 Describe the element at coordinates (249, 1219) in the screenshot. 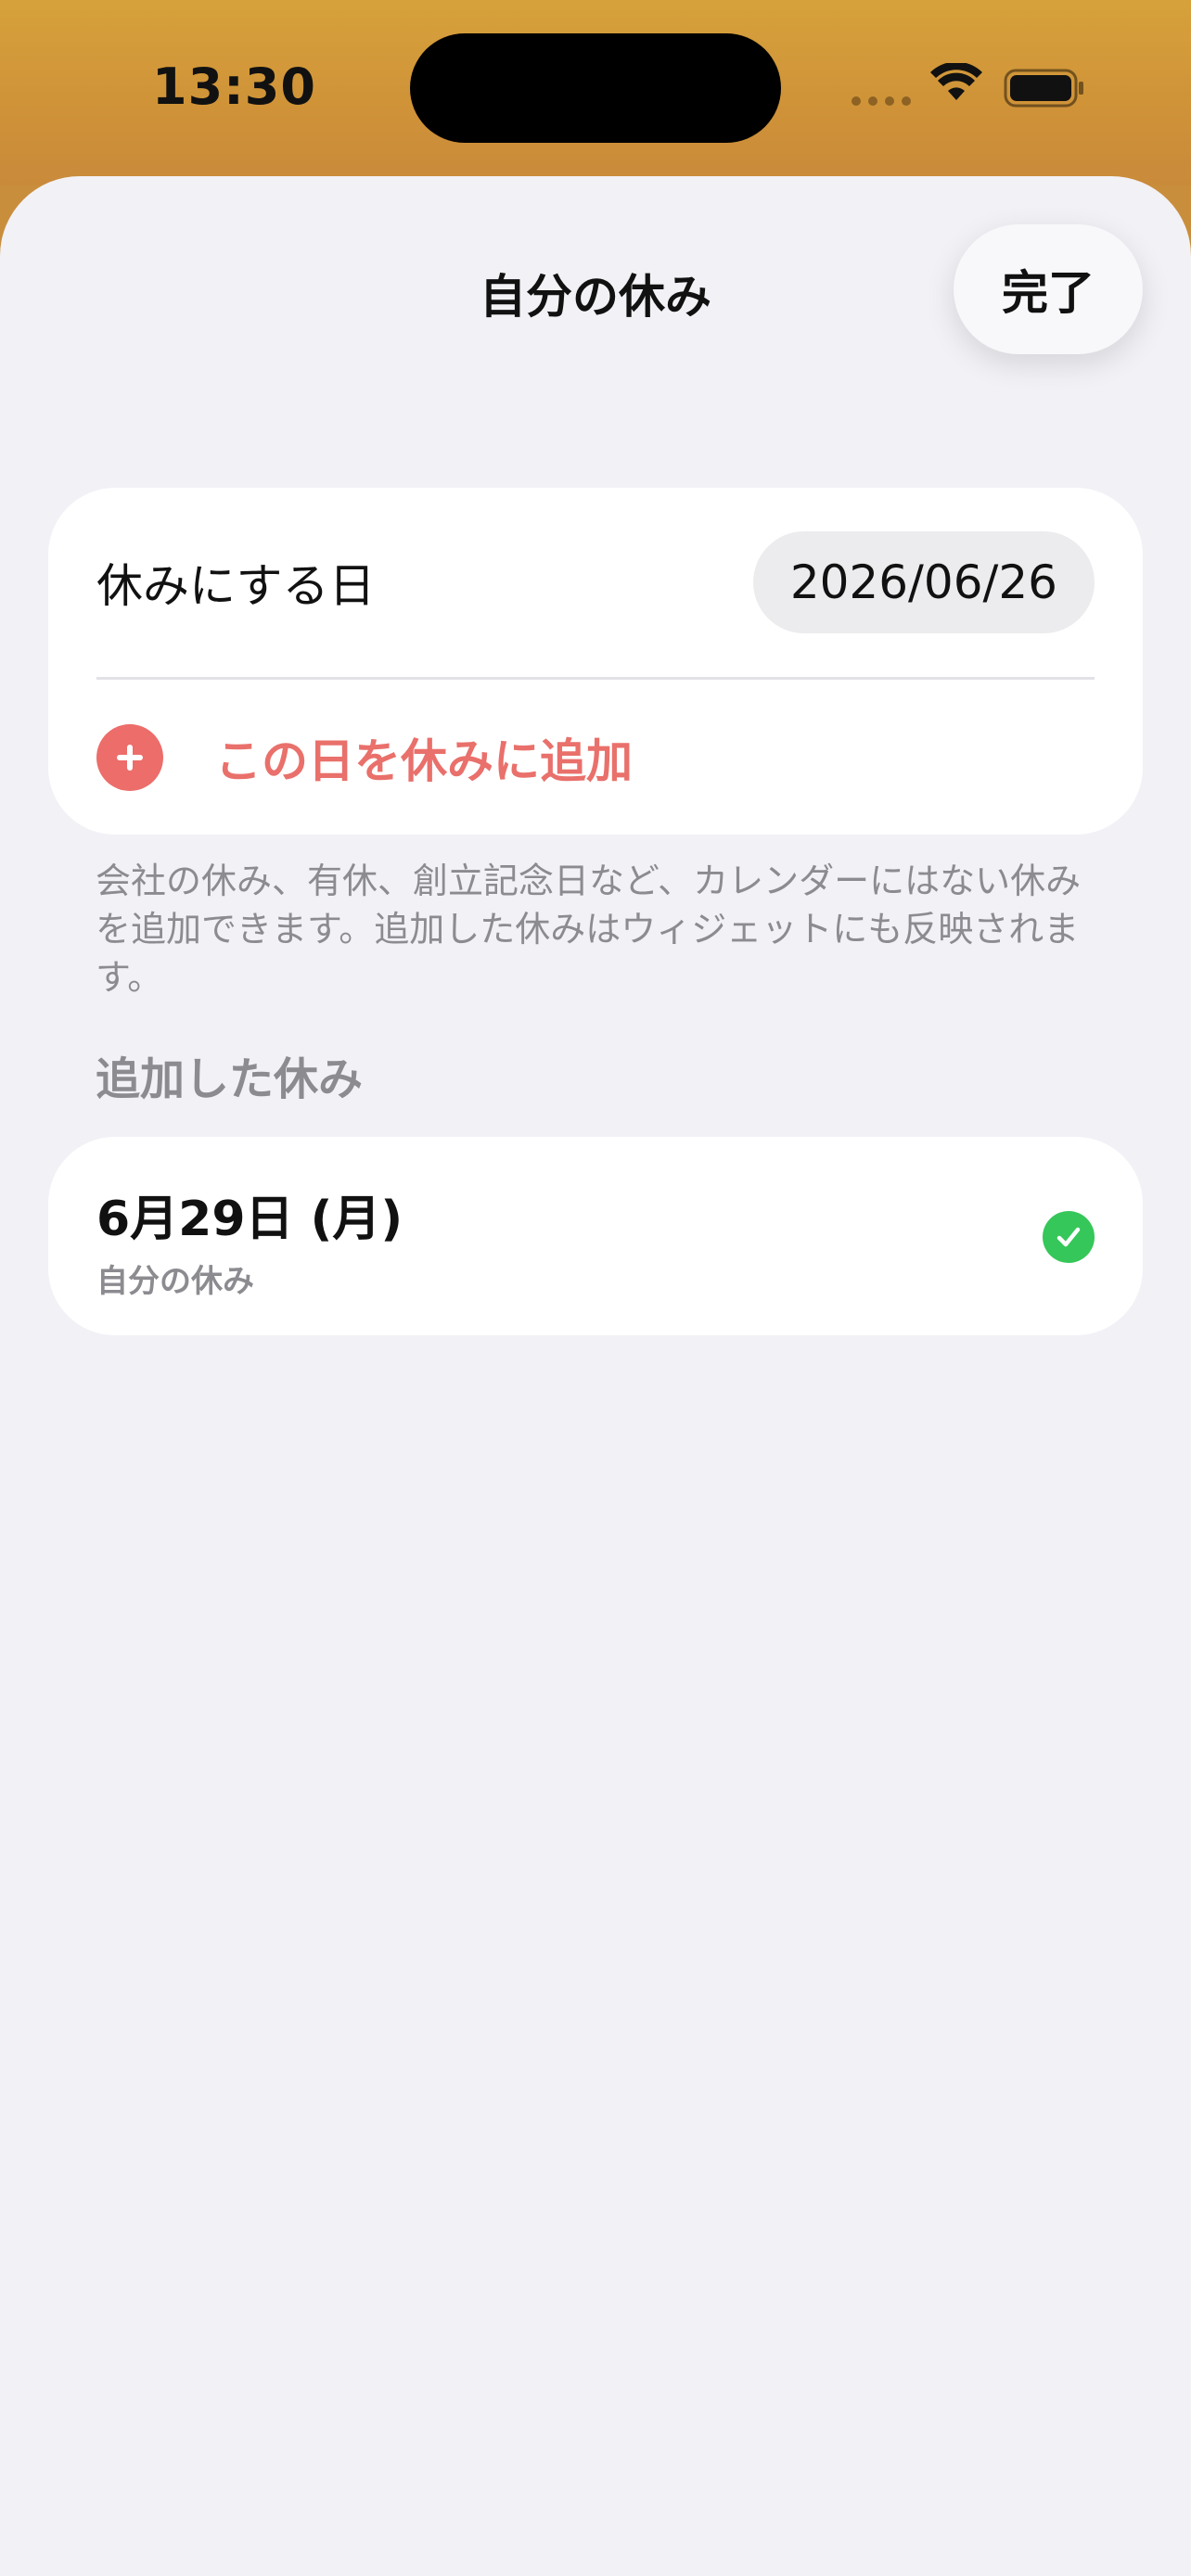

I see `holiday-date: 6月29日 (月)` at that location.